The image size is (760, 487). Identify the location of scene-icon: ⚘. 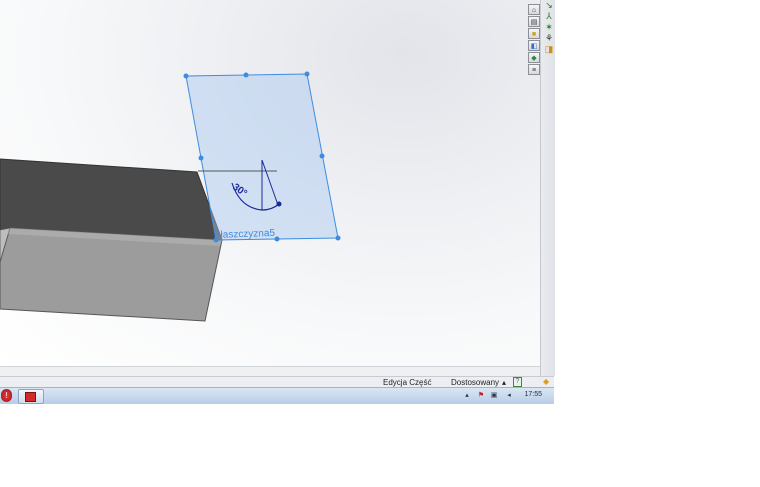
(549, 38).